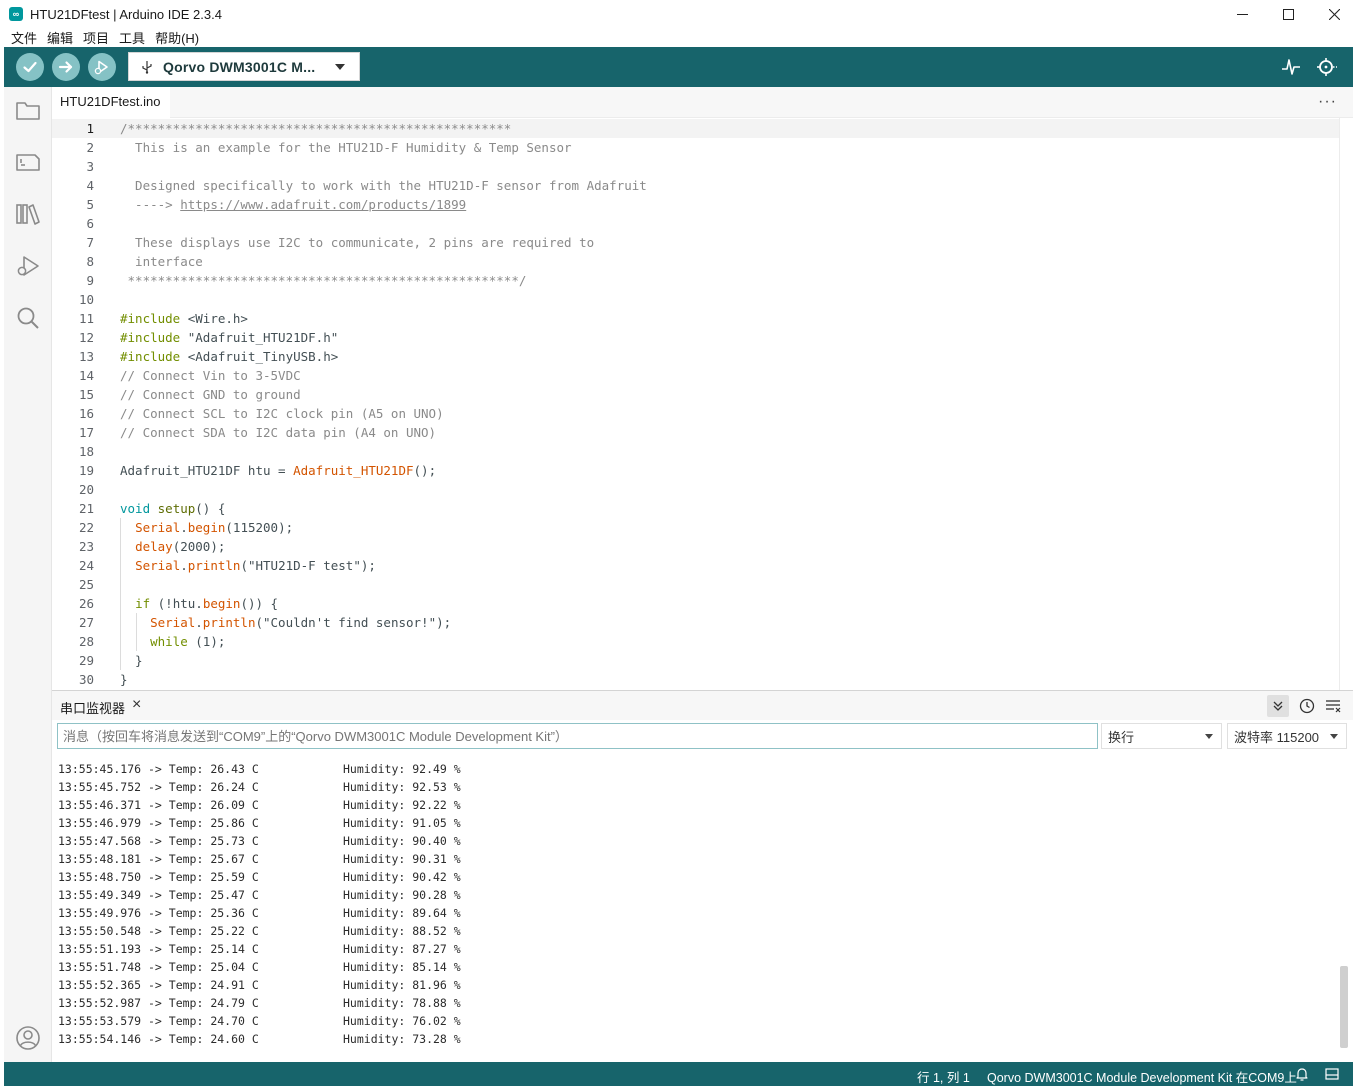 The height and width of the screenshot is (1088, 1357). I want to click on close-icon: ×, so click(136, 705).